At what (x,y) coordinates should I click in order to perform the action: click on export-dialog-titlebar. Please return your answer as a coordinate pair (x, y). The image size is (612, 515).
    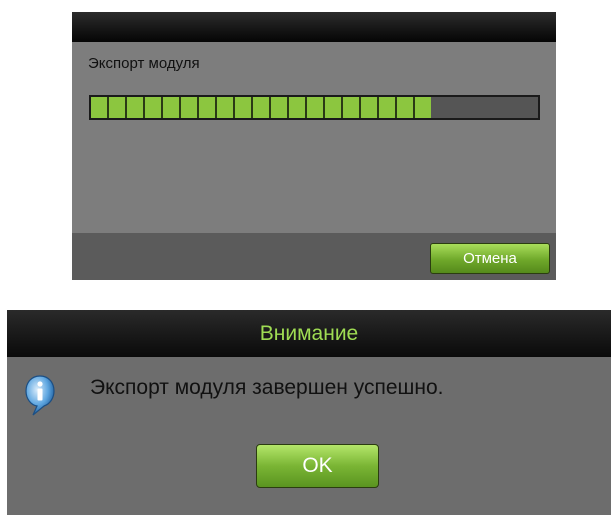
    Looking at the image, I should click on (314, 27).